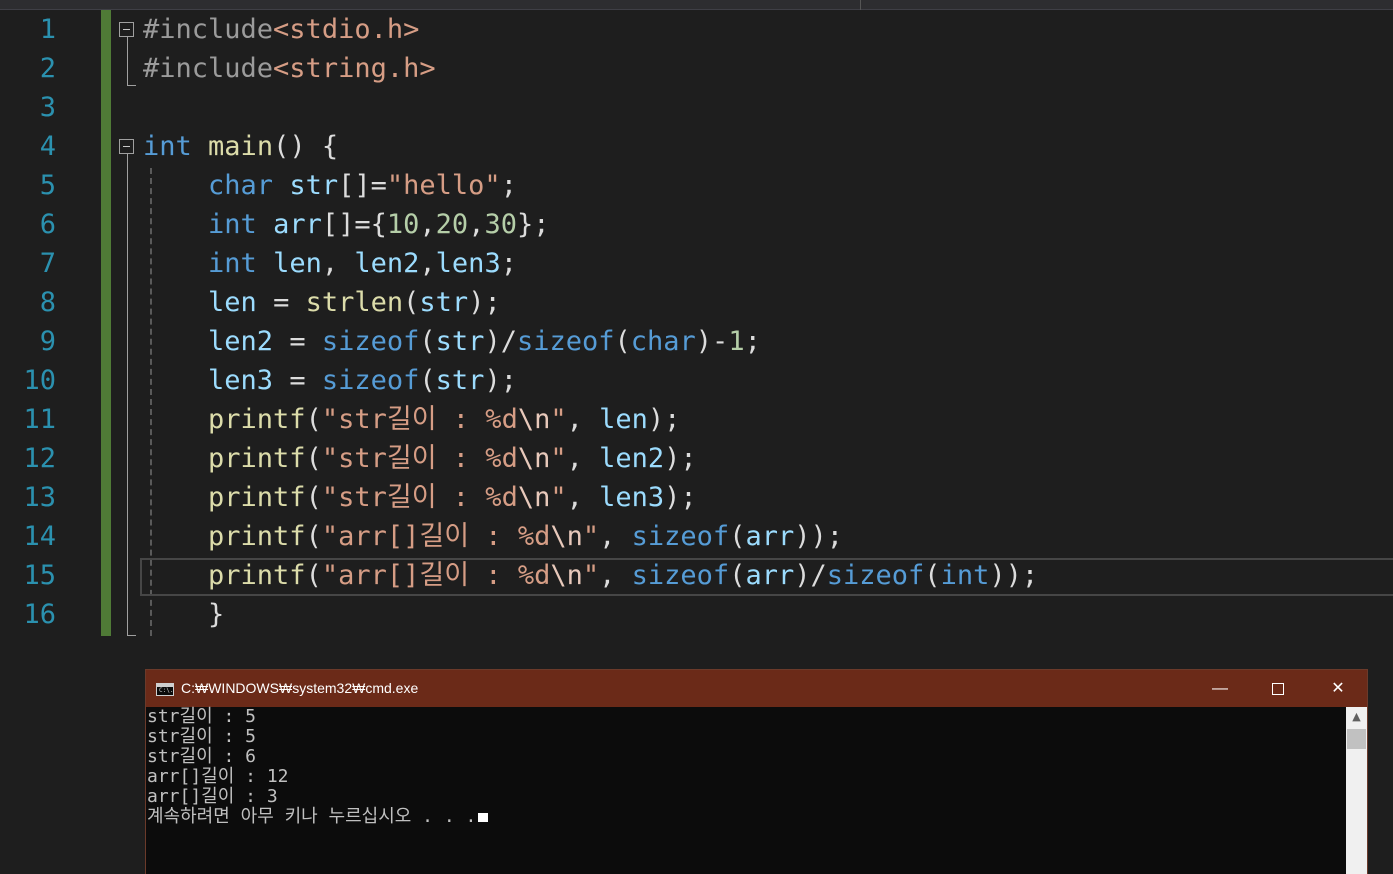  Describe the element at coordinates (420, 497) in the screenshot. I see `code-line: printf("str길이 : %d\n", len3);` at that location.